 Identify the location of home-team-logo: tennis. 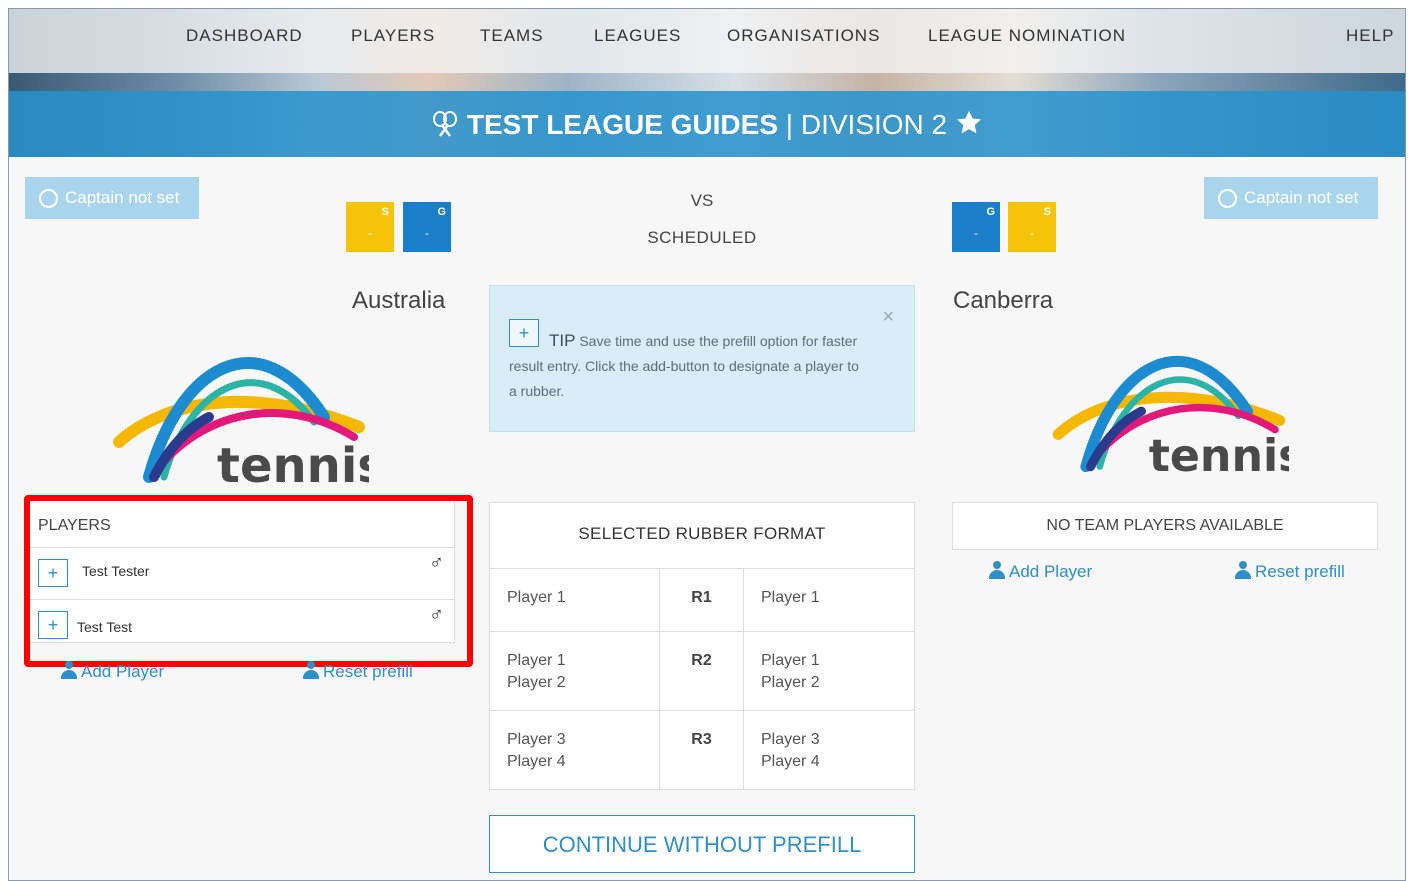
(241, 422).